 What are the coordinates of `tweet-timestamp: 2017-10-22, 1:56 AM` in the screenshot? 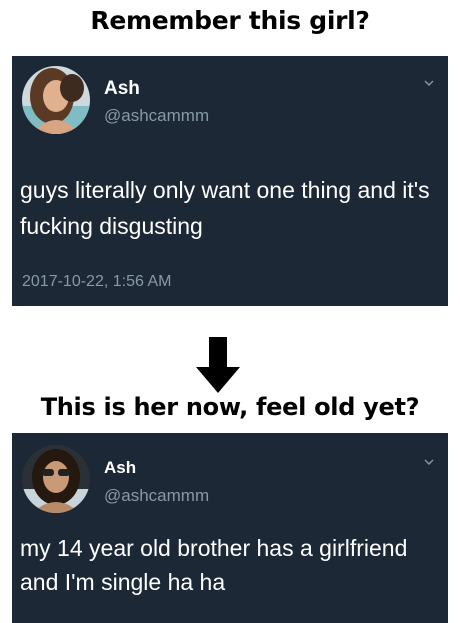 It's located at (96, 282).